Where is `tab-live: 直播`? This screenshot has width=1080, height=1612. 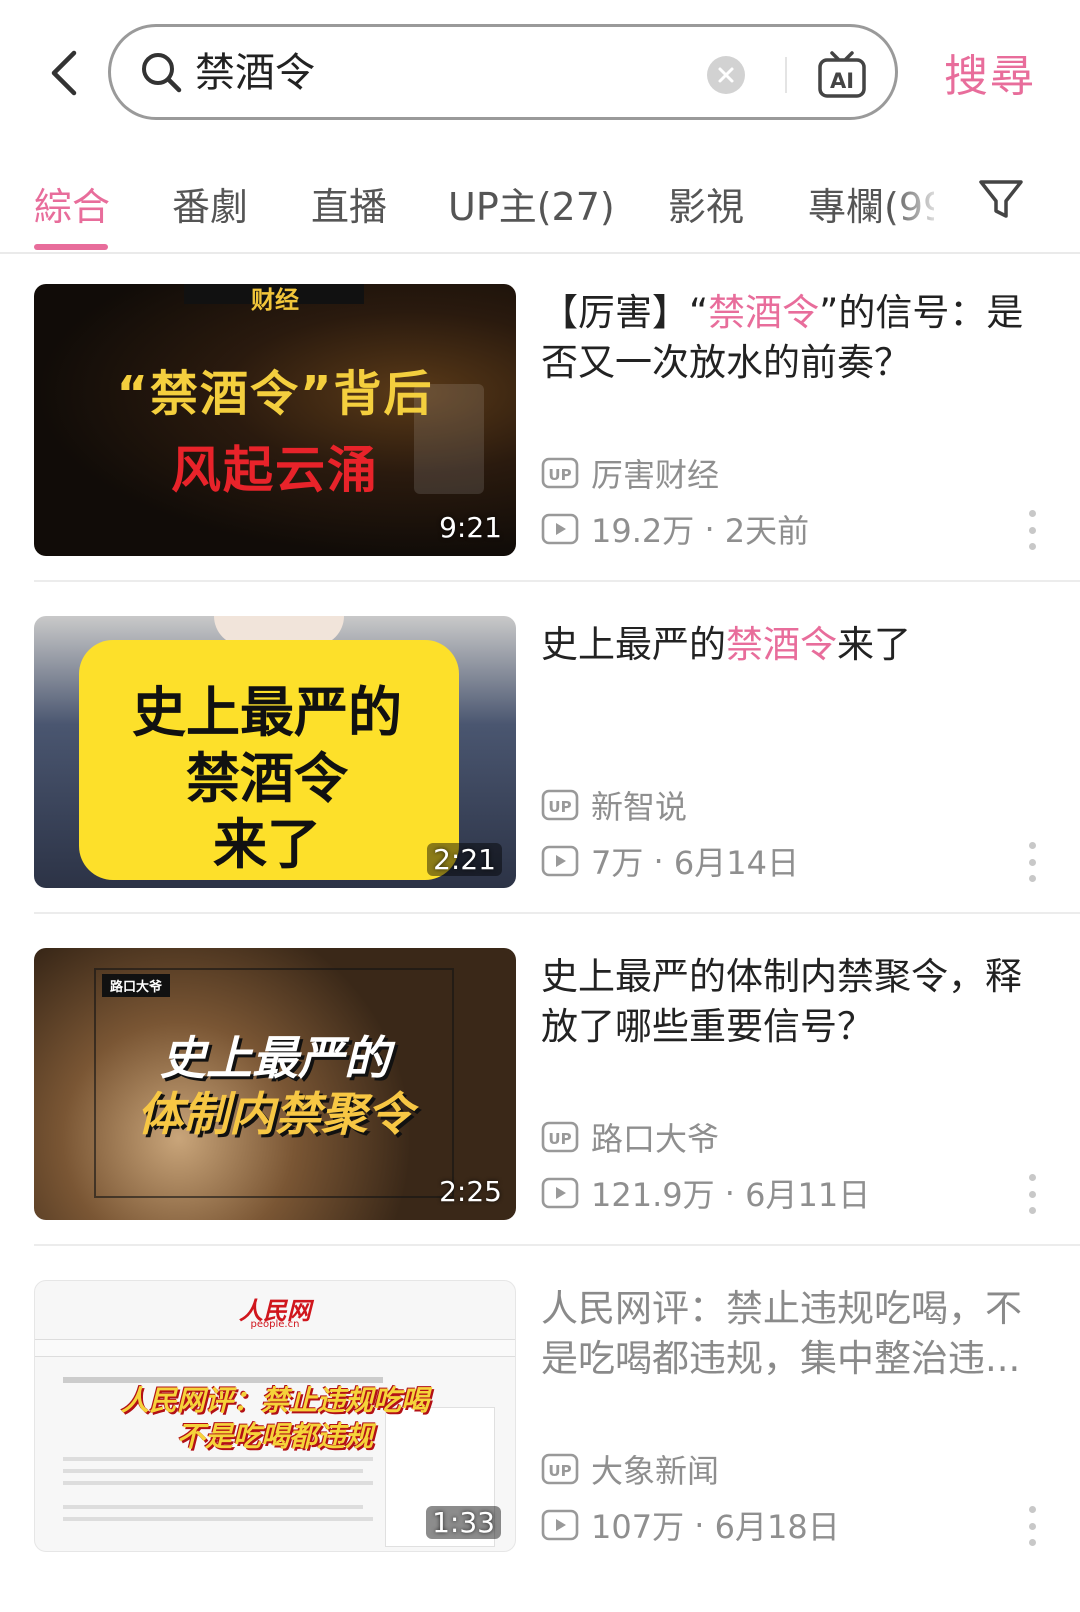 tab-live: 直播 is located at coordinates (349, 203).